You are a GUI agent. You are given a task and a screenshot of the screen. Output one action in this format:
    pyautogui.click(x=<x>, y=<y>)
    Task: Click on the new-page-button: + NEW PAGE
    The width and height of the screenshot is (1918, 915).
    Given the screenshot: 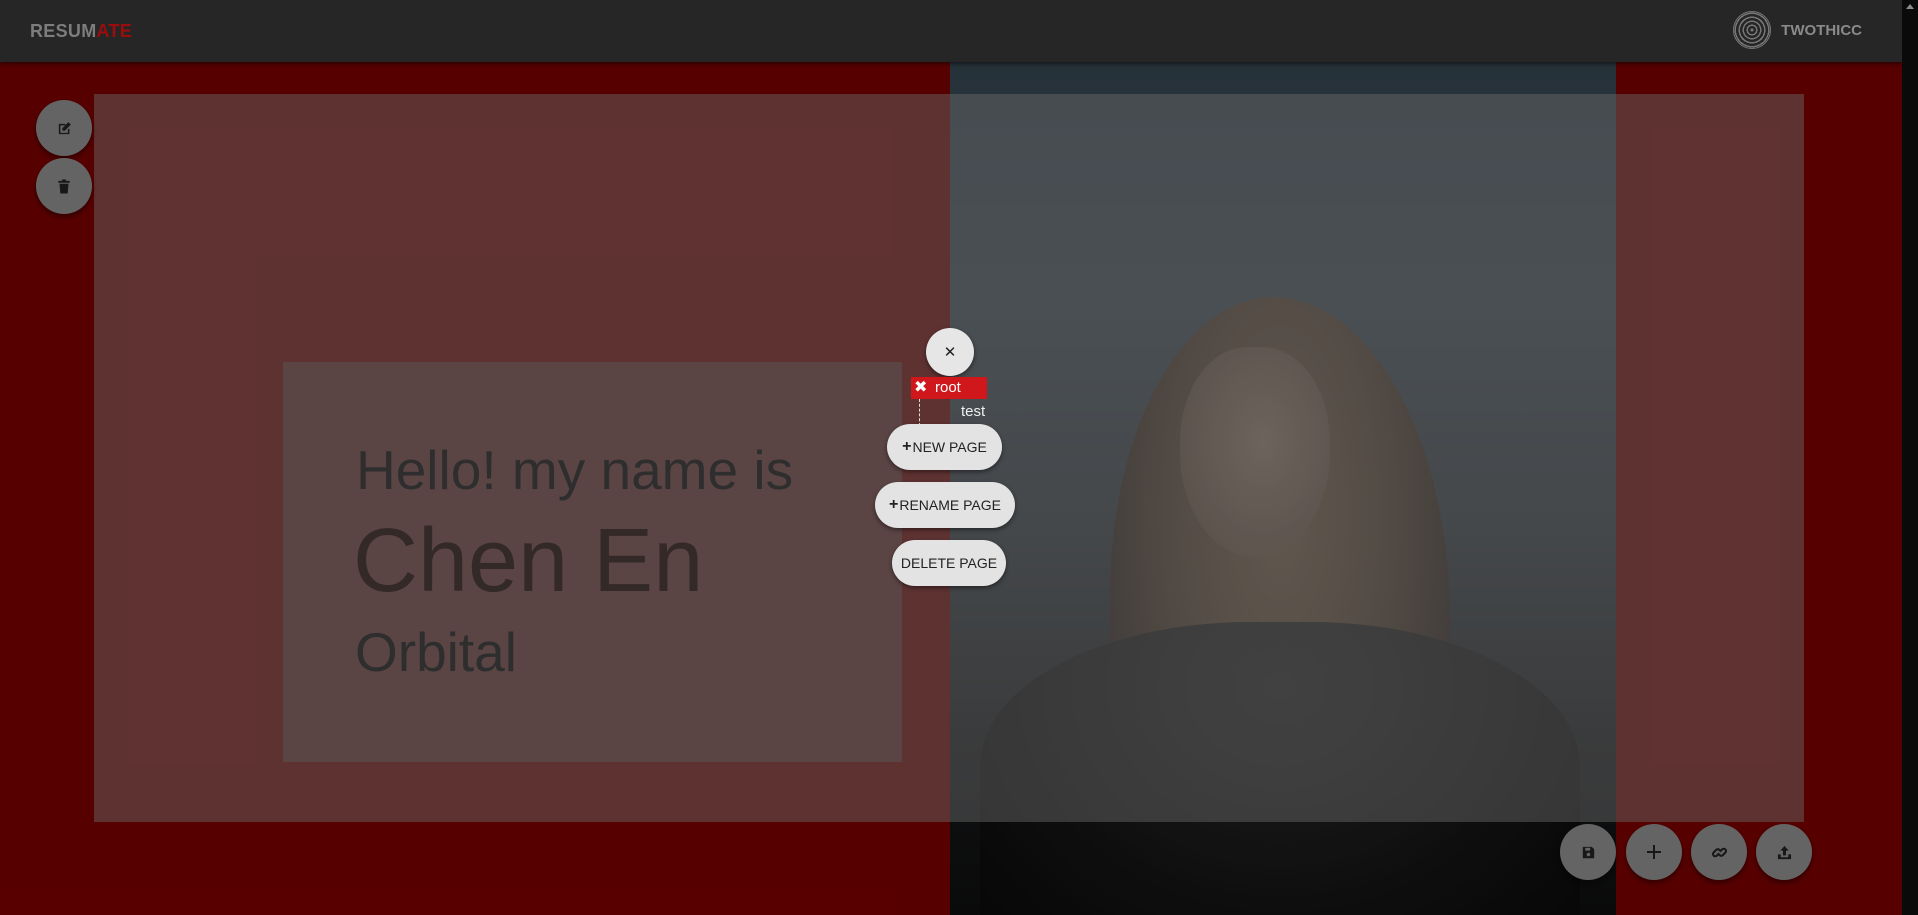 What is the action you would take?
    pyautogui.click(x=944, y=447)
    